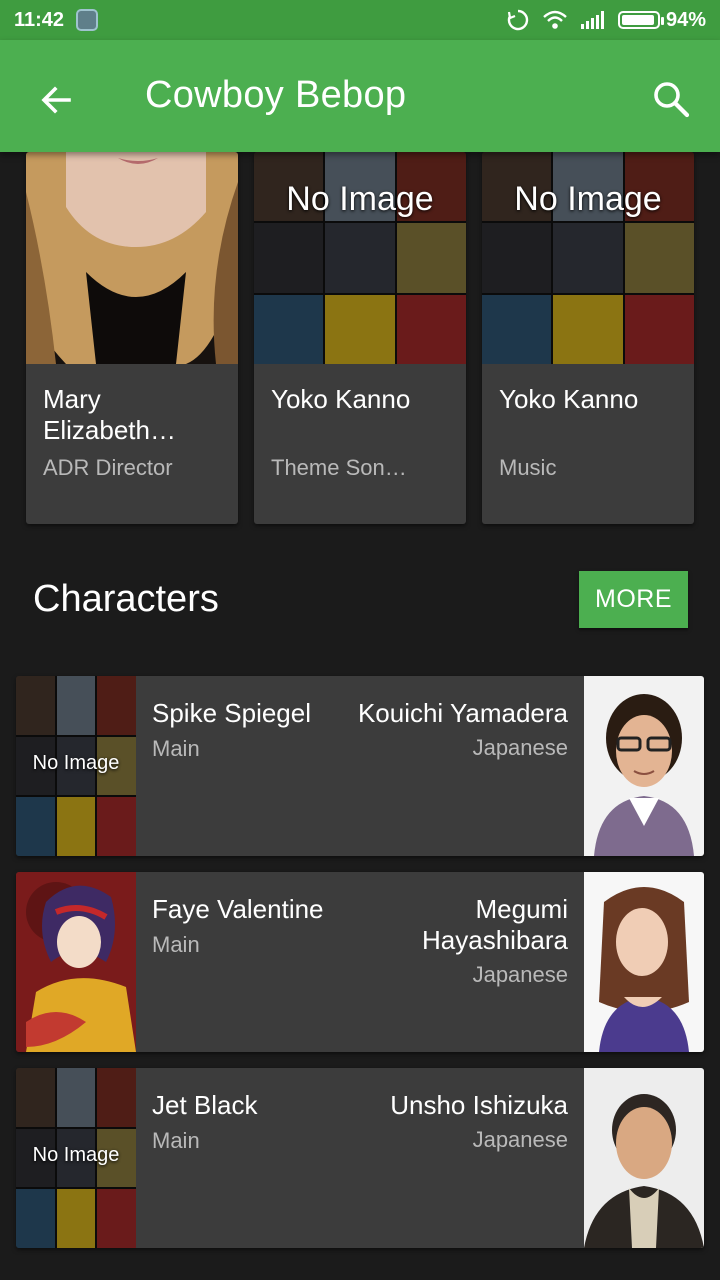  What do you see at coordinates (231, 713) in the screenshot?
I see `character-name: Spike Spiegel` at bounding box center [231, 713].